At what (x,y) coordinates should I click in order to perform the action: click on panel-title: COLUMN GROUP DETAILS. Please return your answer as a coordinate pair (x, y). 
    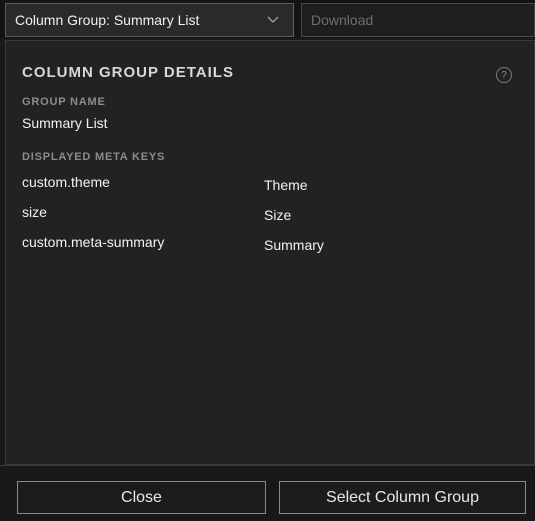
    Looking at the image, I should click on (128, 72).